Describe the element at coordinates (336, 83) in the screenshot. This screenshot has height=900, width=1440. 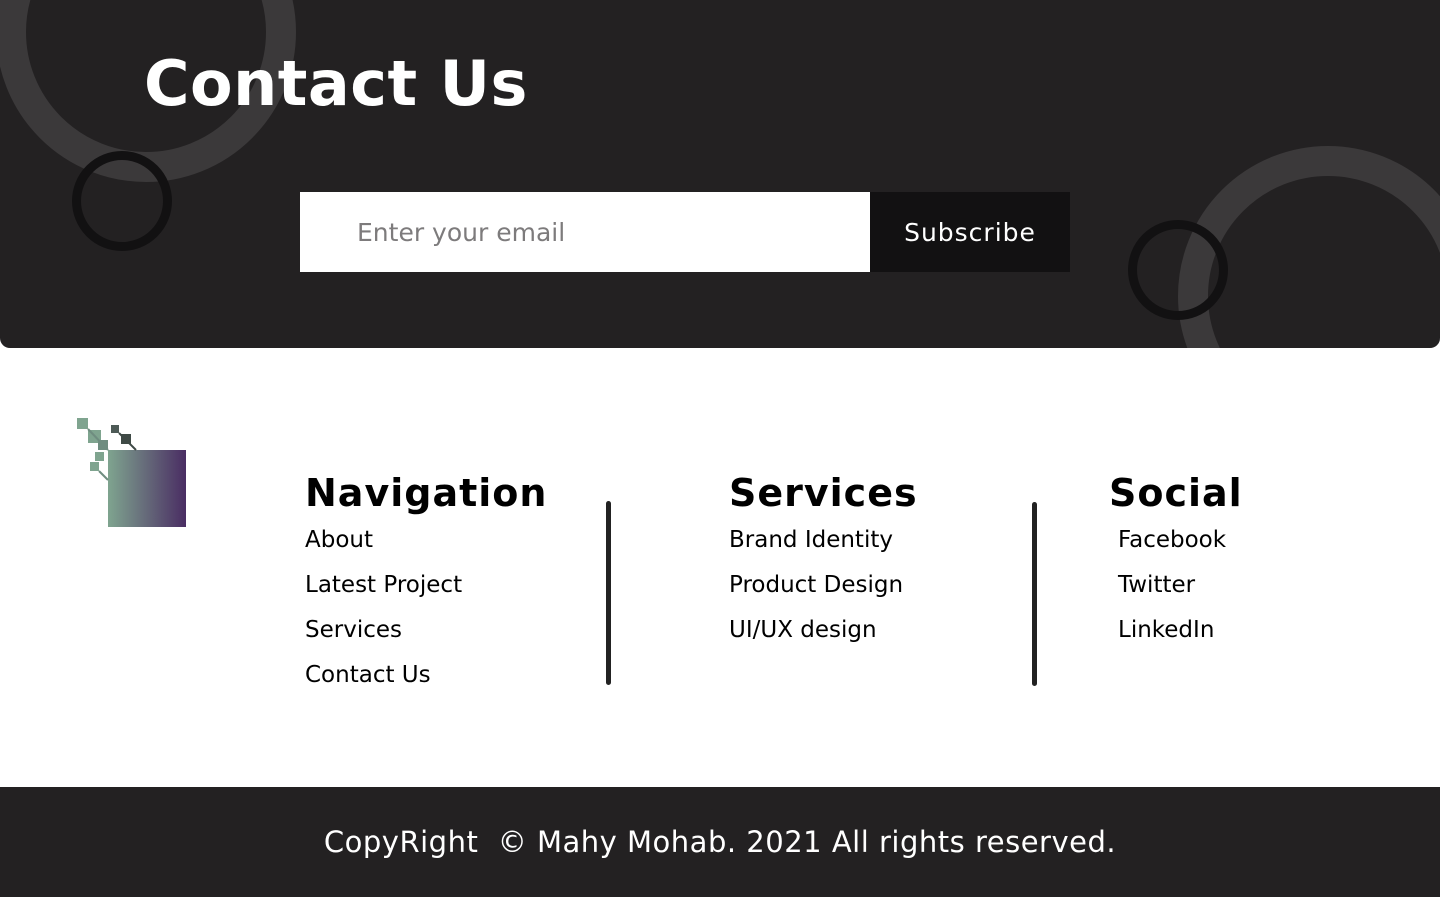
I see `contact-title: Contact Us` at that location.